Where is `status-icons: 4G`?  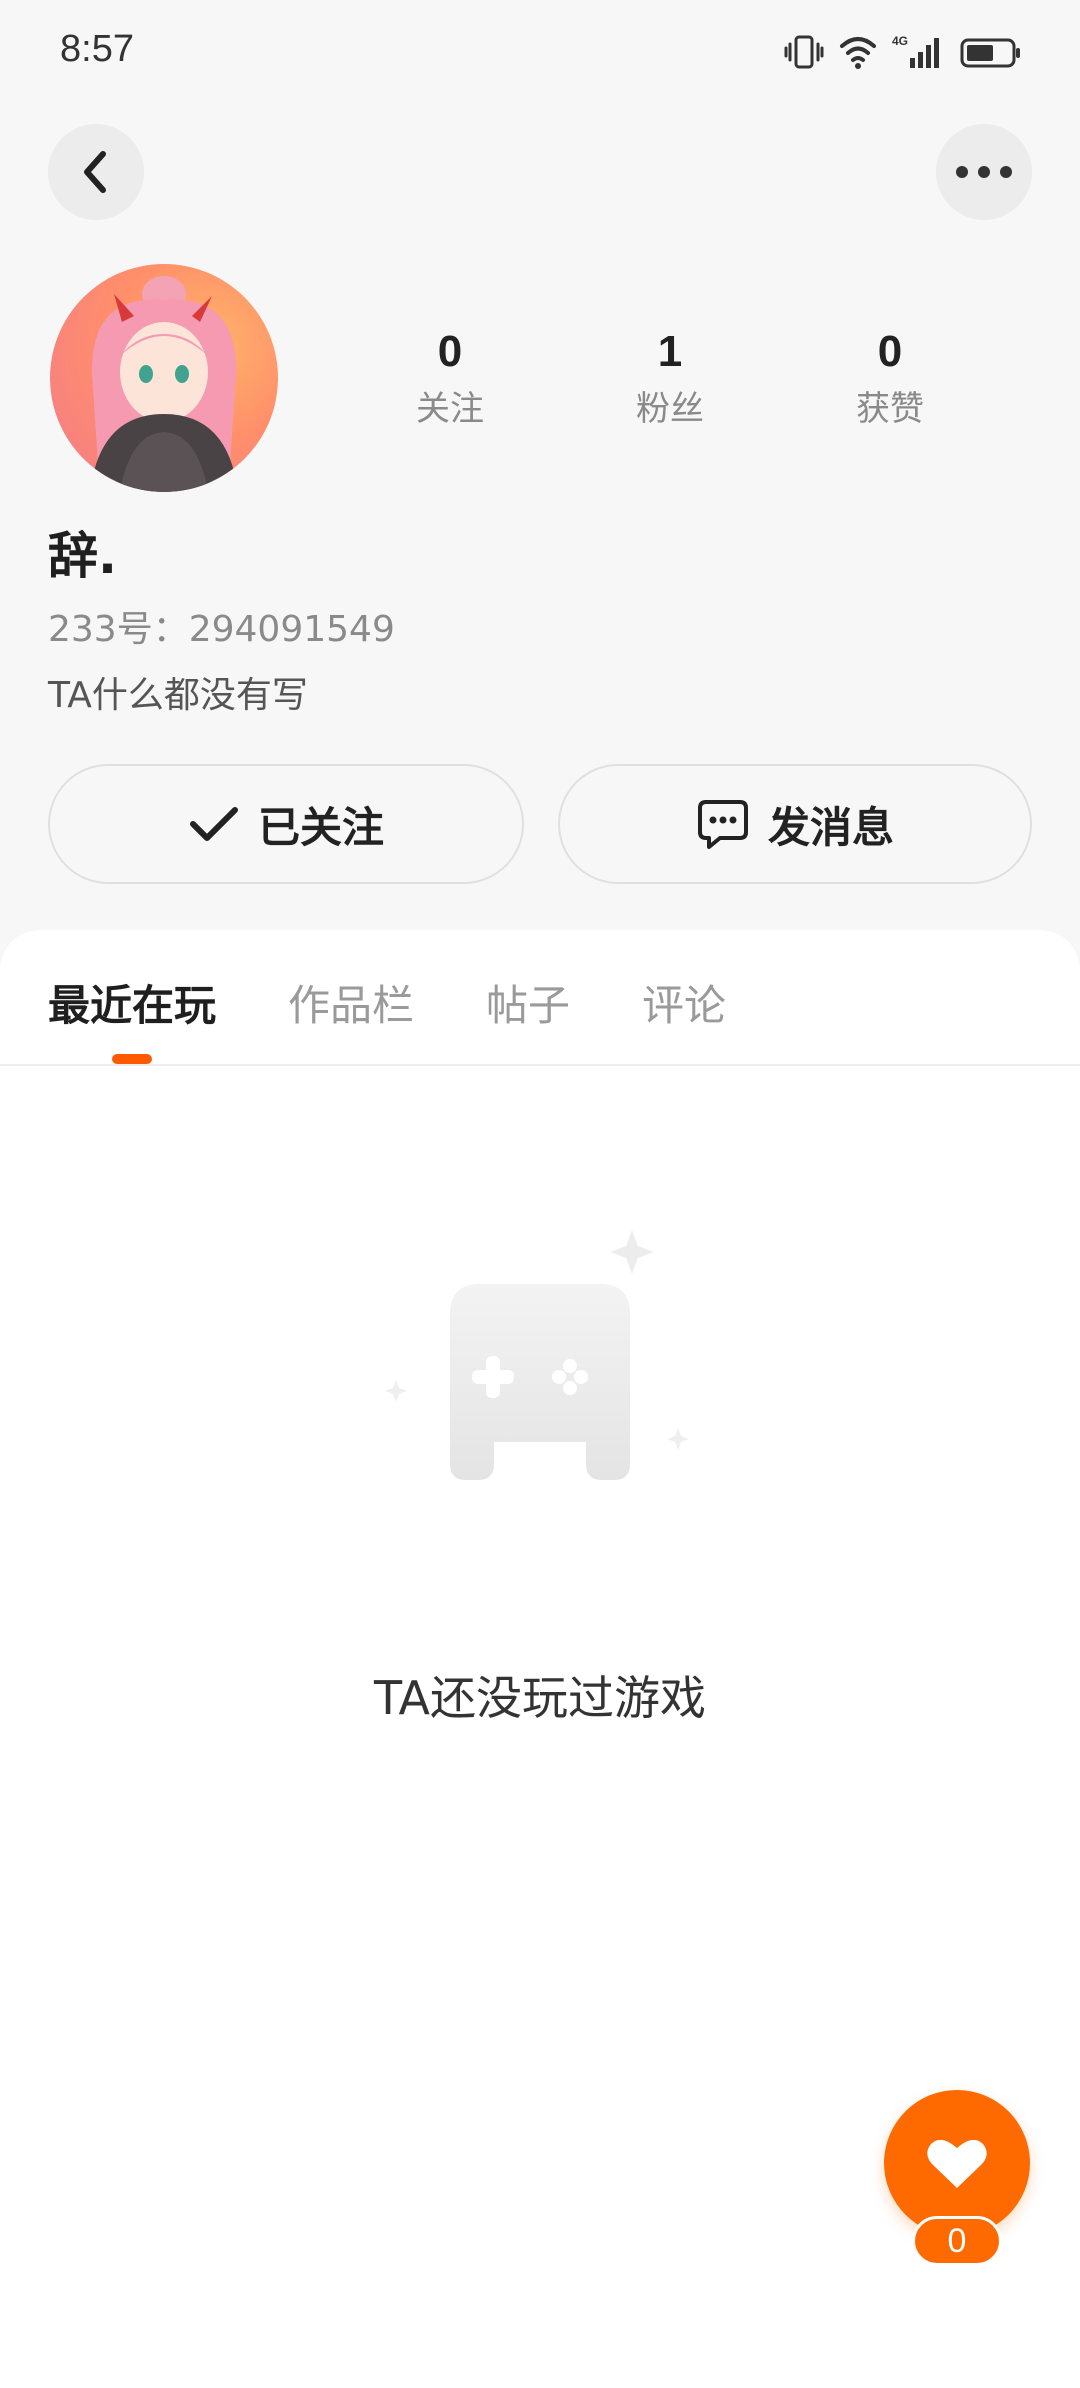 status-icons: 4G is located at coordinates (903, 52).